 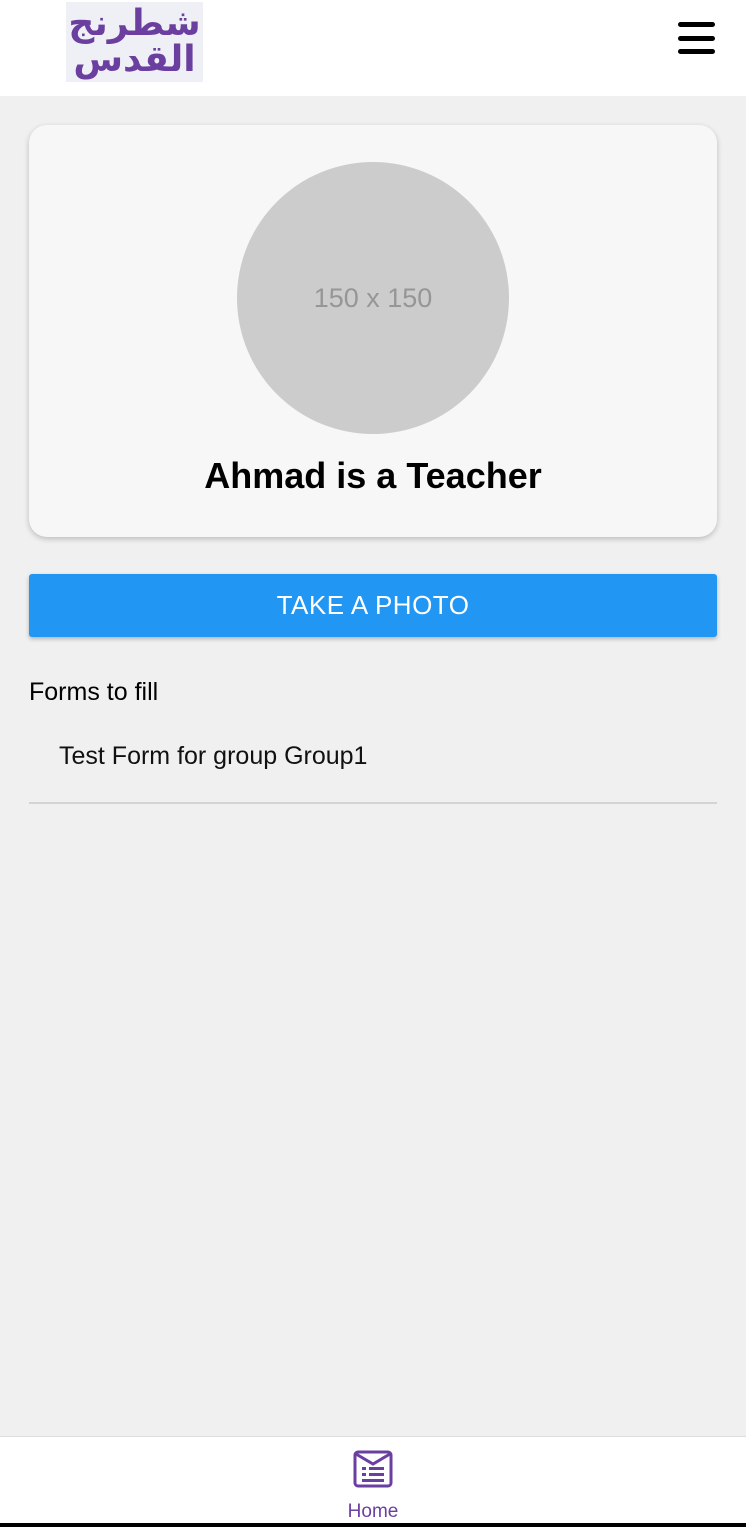 What do you see at coordinates (373, 475) in the screenshot?
I see `profile-title: Ahmad is a Teacher` at bounding box center [373, 475].